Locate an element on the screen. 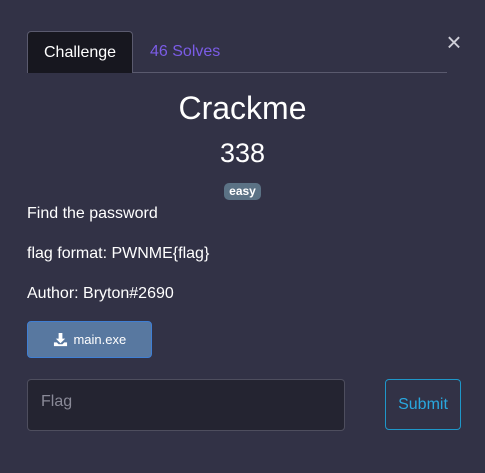 The width and height of the screenshot is (485, 473). description-line: flag format: PWNME{flag} is located at coordinates (118, 253).